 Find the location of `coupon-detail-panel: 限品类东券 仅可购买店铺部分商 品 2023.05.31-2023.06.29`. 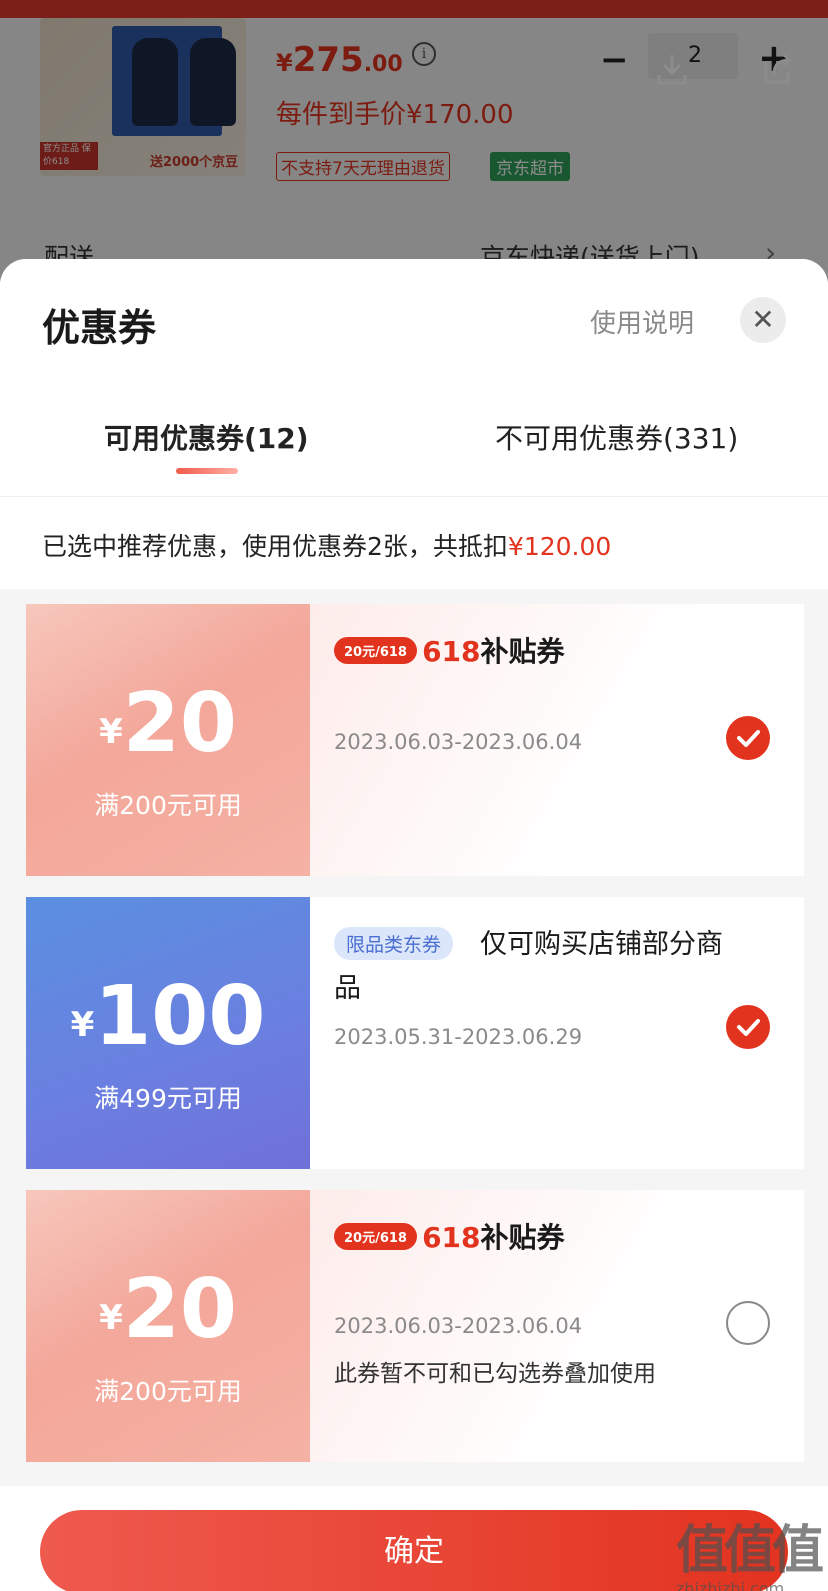

coupon-detail-panel: 限品类东券 仅可购买店铺部分商 品 2023.05.31-2023.06.29 is located at coordinates (557, 1033).